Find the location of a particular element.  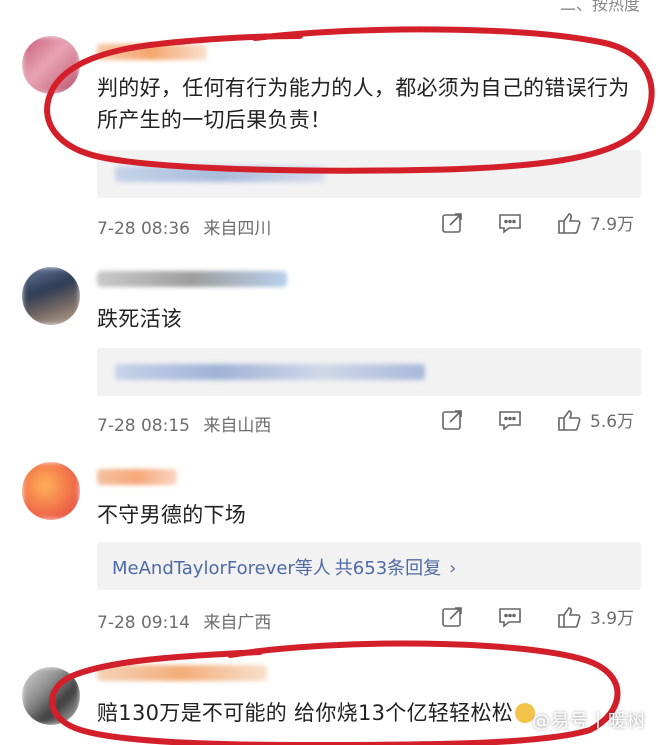

comment-text-content: 赔130万是不可能的 给你烧13个亿轻轻松松 is located at coordinates (305, 713).